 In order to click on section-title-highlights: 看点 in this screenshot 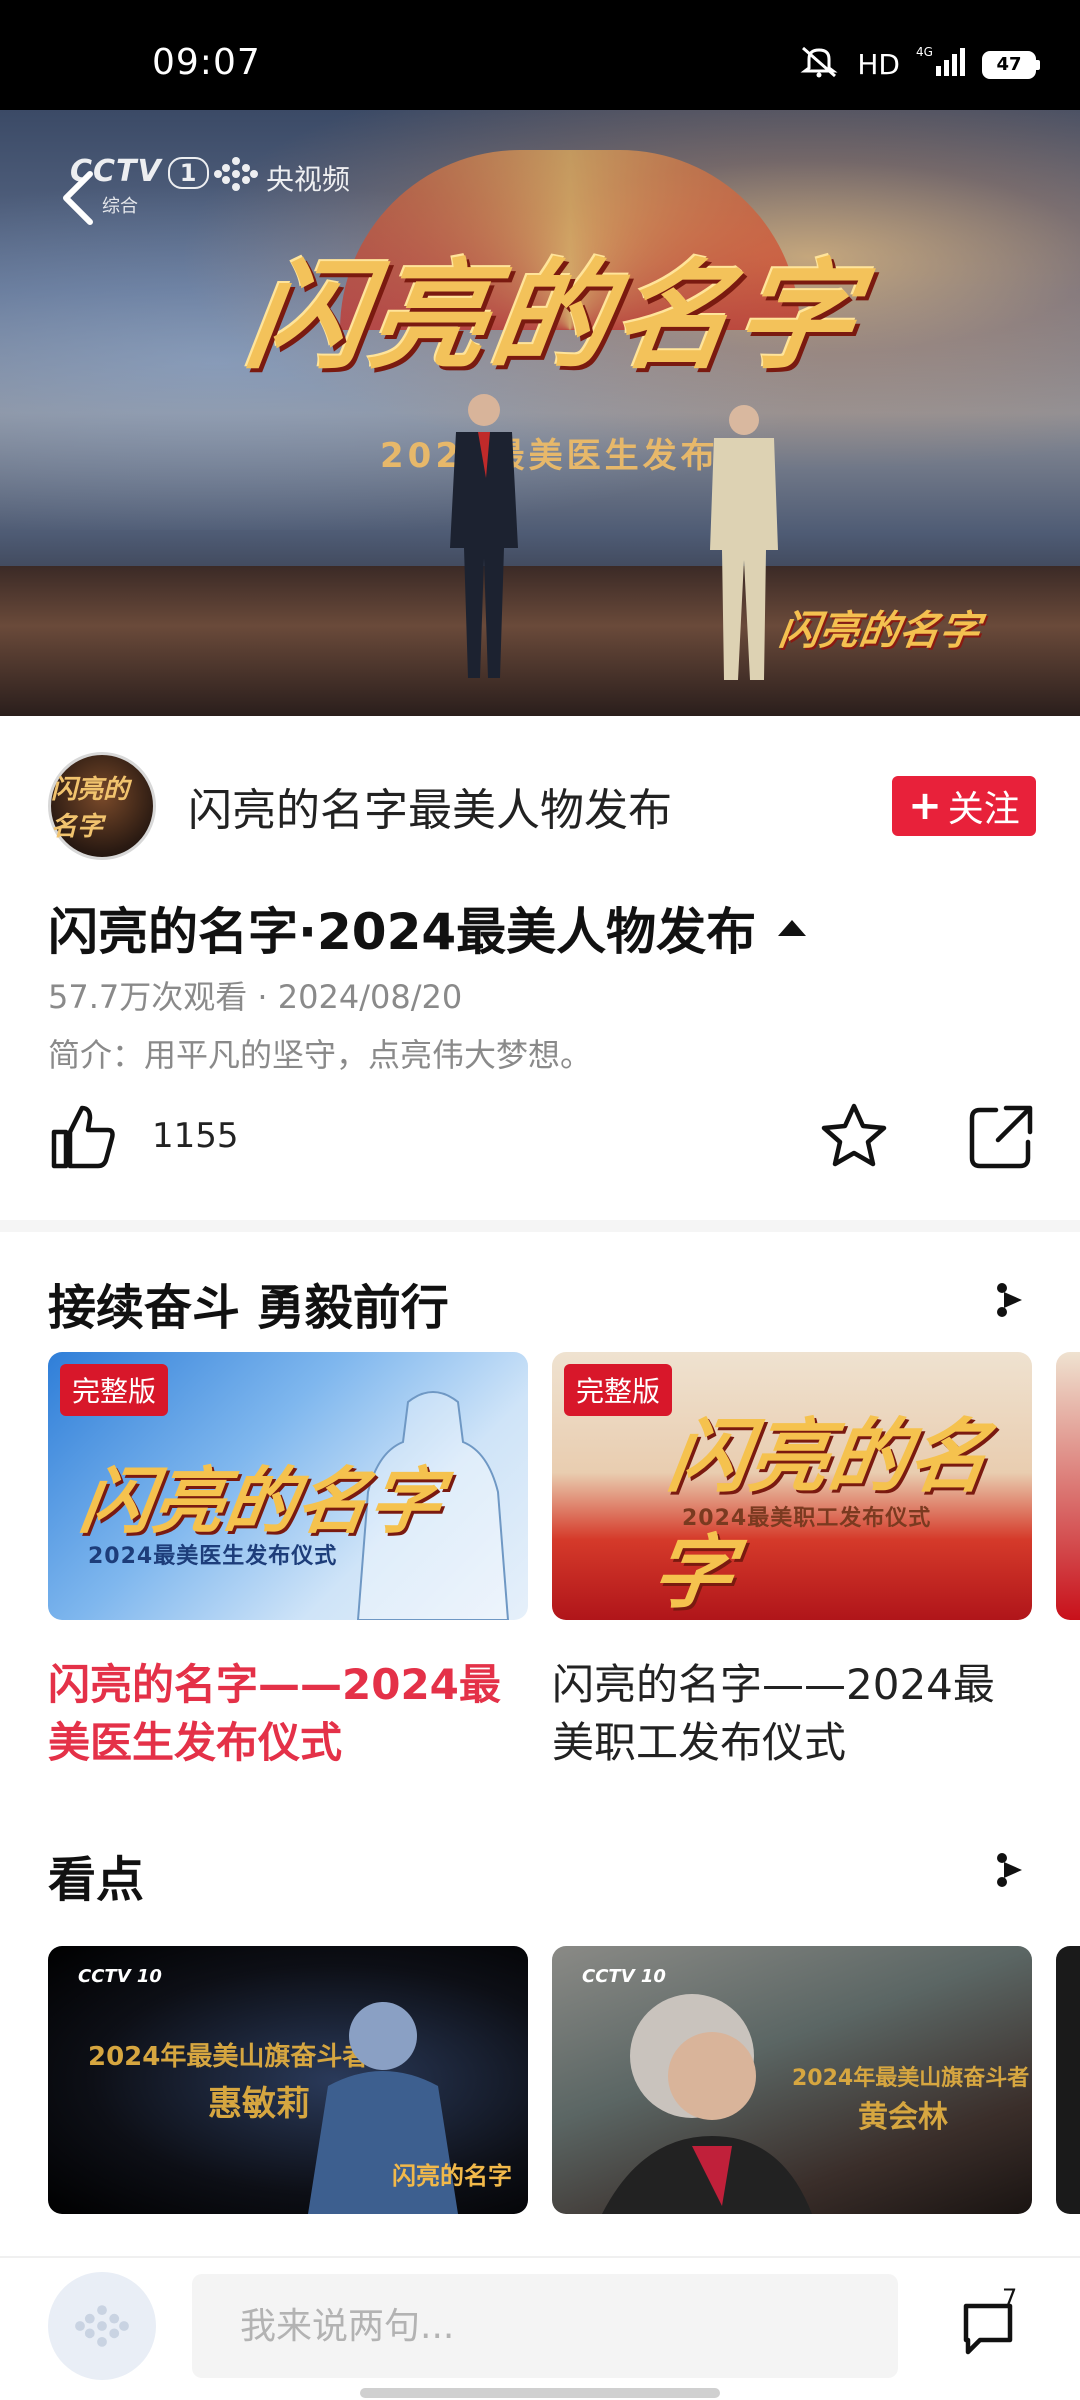, I will do `click(96, 1880)`.